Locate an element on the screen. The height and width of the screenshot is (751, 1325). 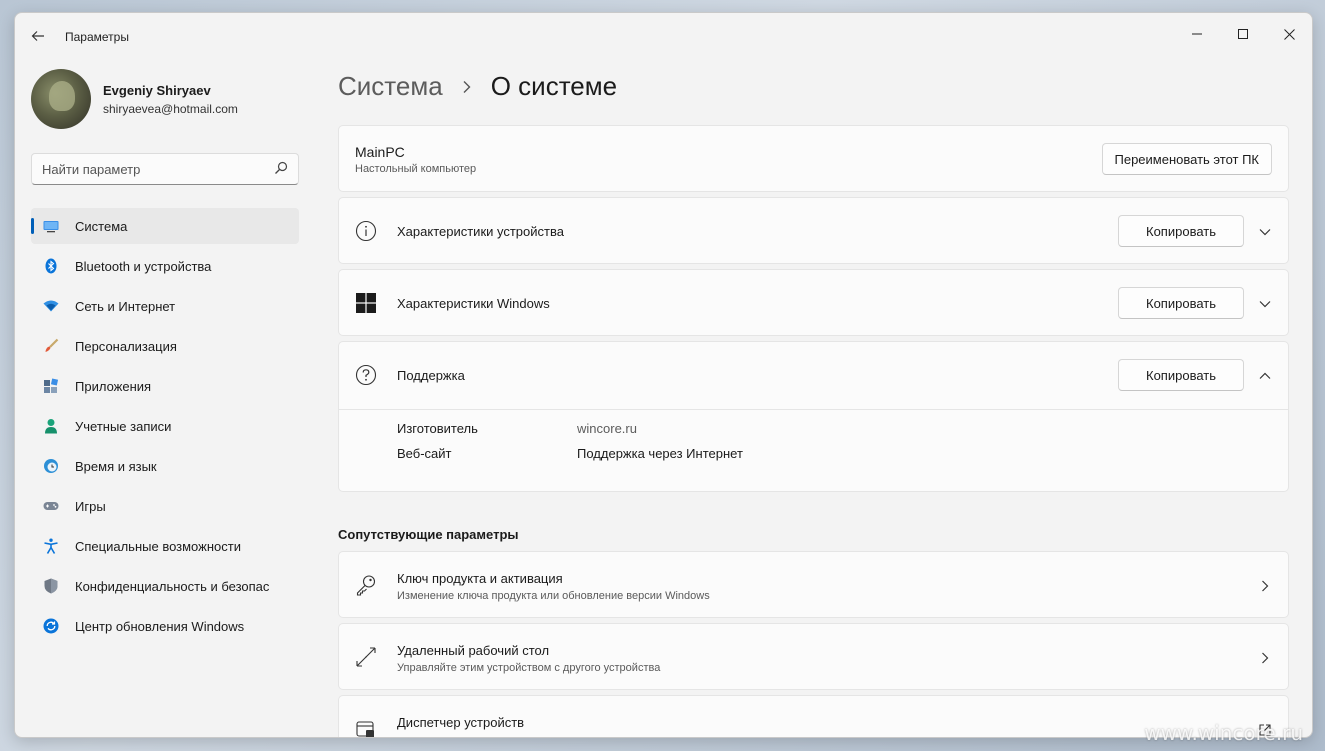
title-bar: Параметры is located at coordinates (663, 36).